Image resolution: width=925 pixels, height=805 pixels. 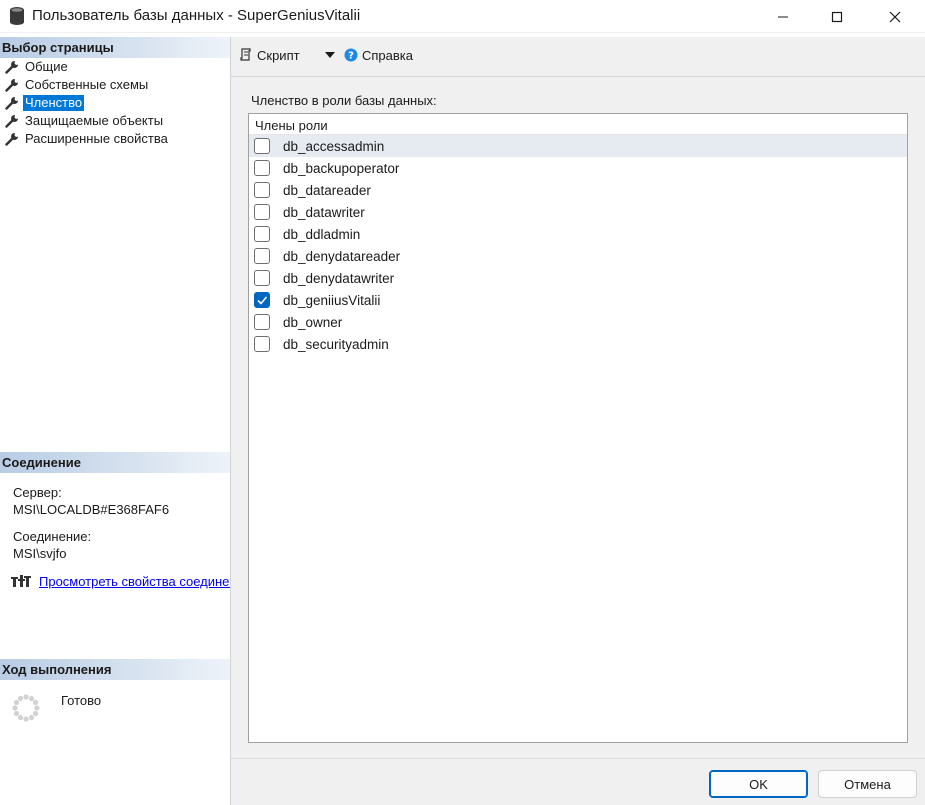 What do you see at coordinates (344, 100) in the screenshot?
I see `membership-section-label: Членство в роли базы данных:` at bounding box center [344, 100].